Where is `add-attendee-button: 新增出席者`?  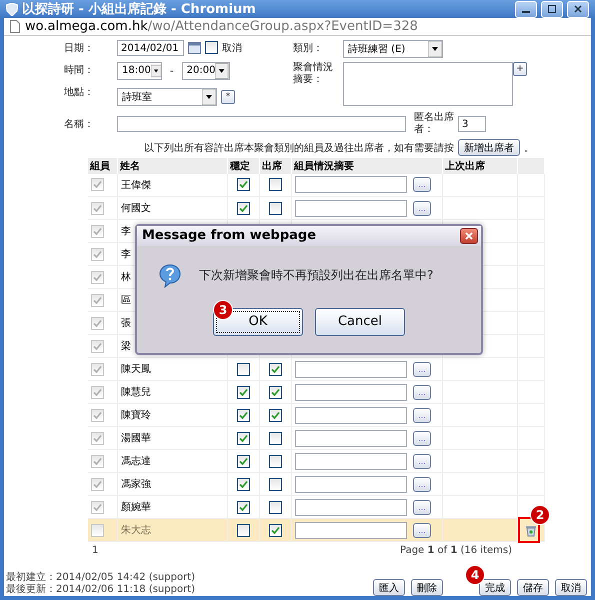
add-attendee-button: 新增出席者 is located at coordinates (489, 147).